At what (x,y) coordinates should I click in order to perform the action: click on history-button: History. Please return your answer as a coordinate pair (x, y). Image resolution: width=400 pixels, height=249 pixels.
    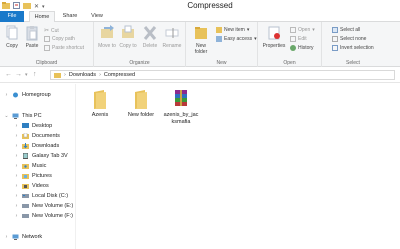
    Looking at the image, I should click on (302, 48).